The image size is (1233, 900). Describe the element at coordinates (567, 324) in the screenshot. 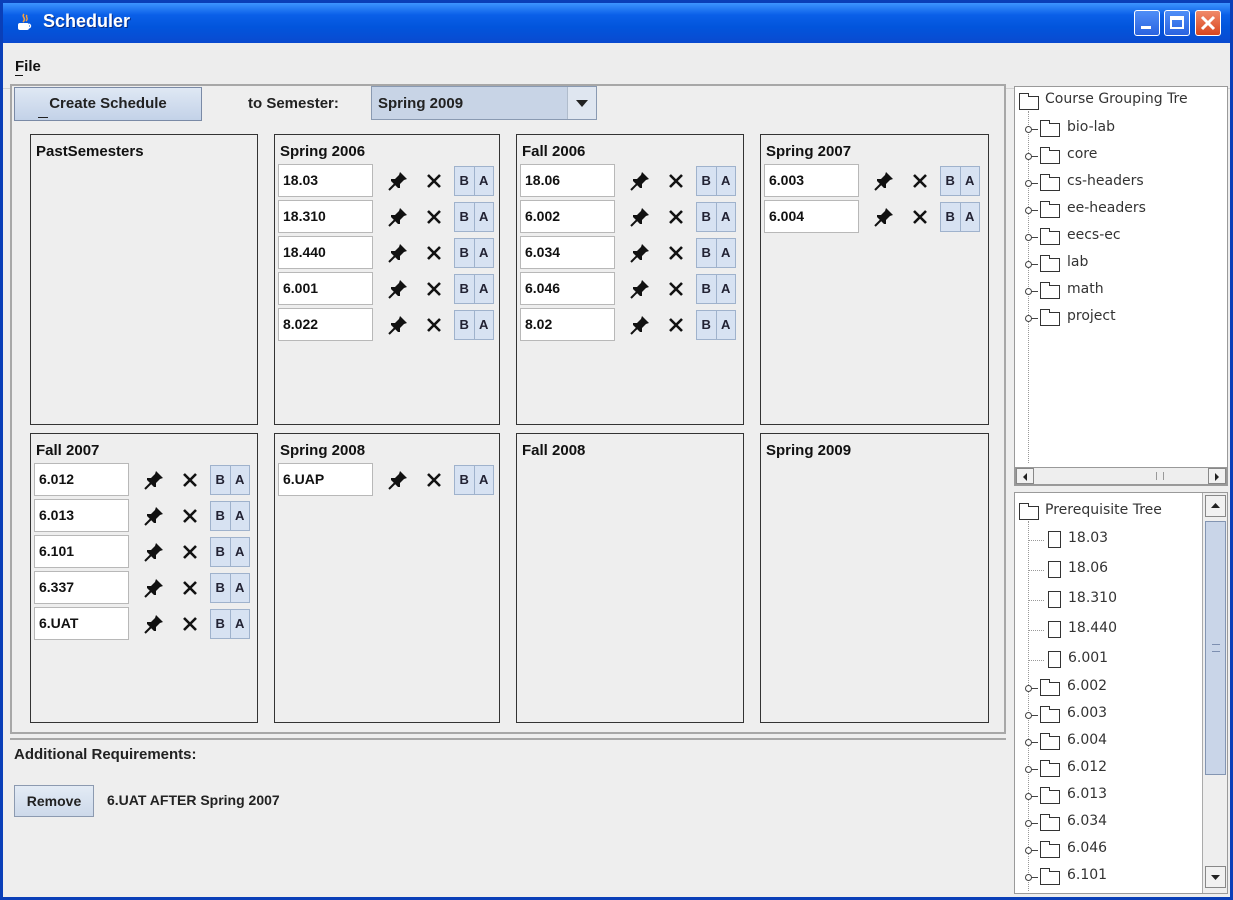

I see `course-field: 8.02` at that location.